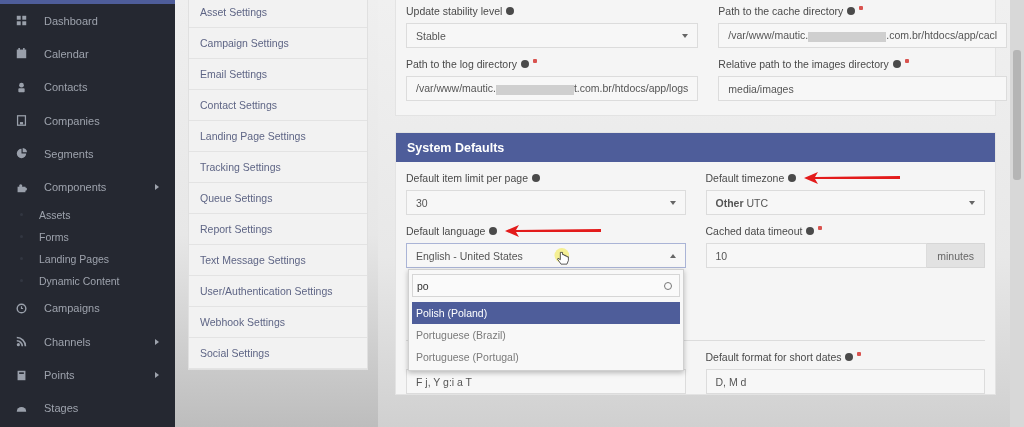 The width and height of the screenshot is (1024, 427). Describe the element at coordinates (1017, 213) in the screenshot. I see `scrollbar` at that location.